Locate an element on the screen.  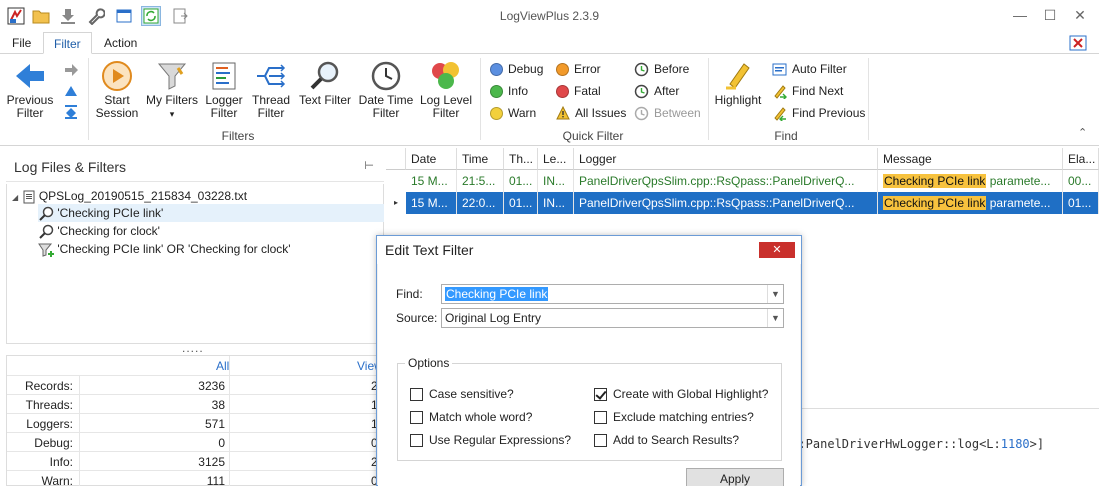
options-label: Options is located at coordinates (429, 363).